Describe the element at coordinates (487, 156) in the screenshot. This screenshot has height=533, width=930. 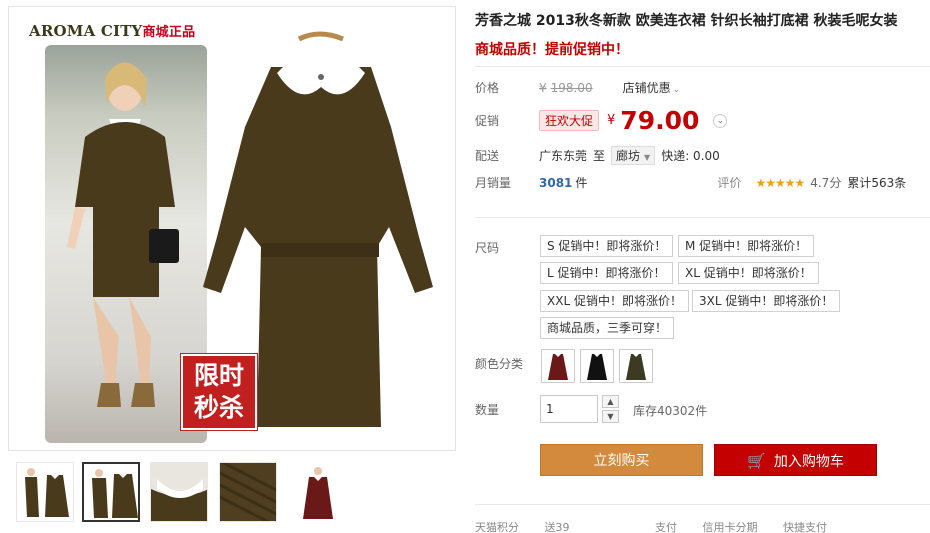
I see `shipping-label: 配送` at that location.